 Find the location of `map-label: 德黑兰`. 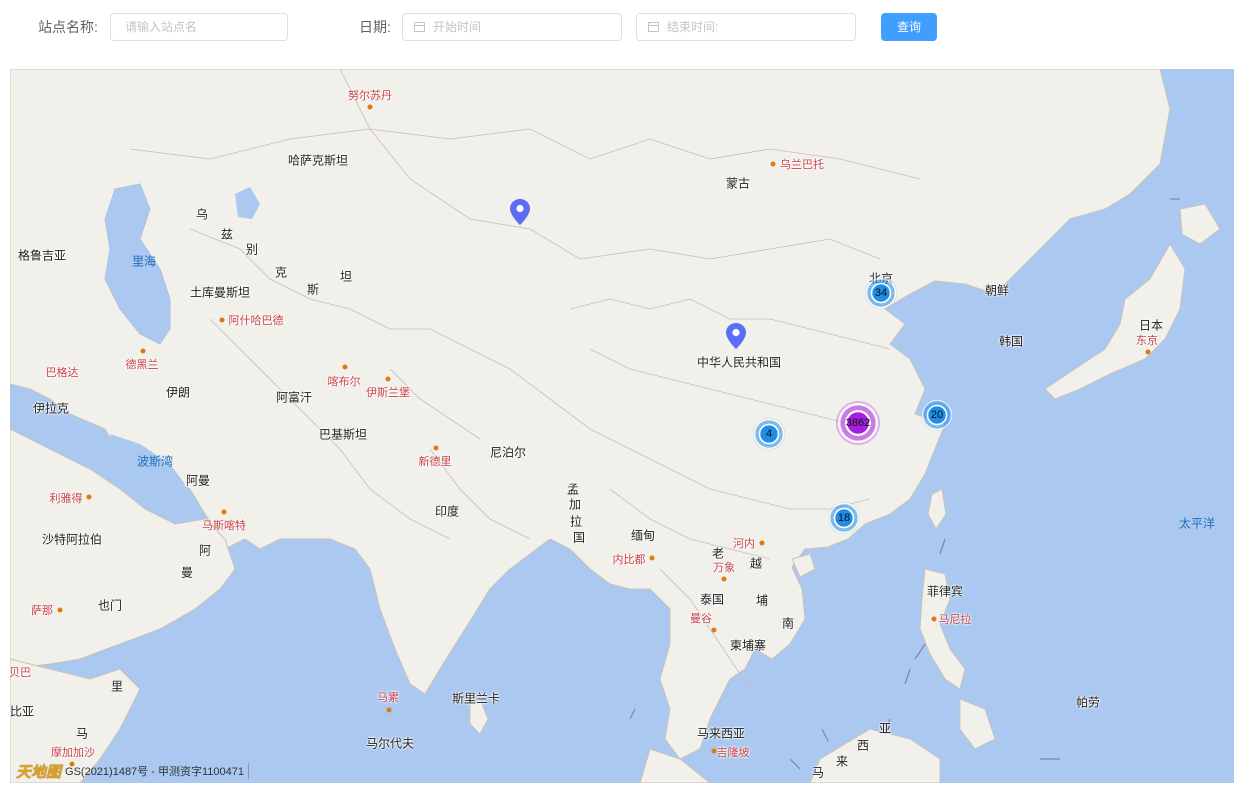

map-label: 德黑兰 is located at coordinates (142, 365).